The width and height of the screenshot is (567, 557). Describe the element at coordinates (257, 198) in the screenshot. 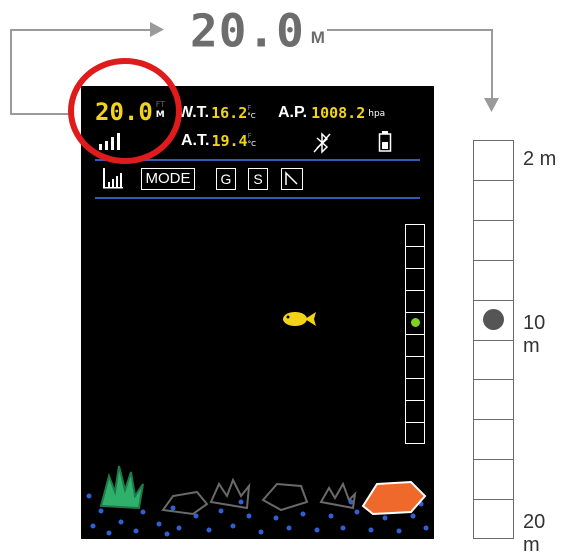

I see `separator-bottom` at that location.